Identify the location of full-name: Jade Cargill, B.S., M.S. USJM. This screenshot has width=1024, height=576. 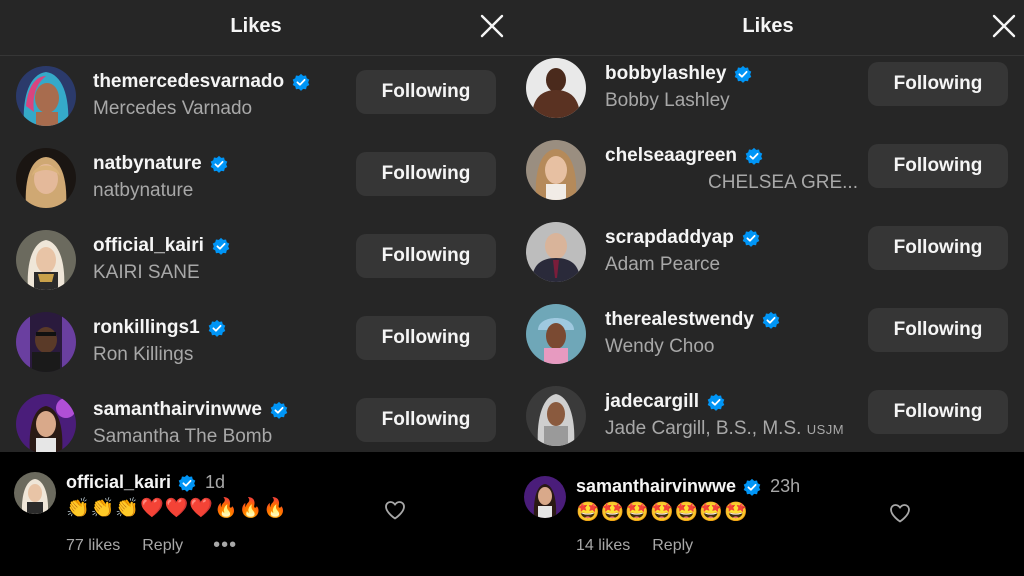
(724, 429).